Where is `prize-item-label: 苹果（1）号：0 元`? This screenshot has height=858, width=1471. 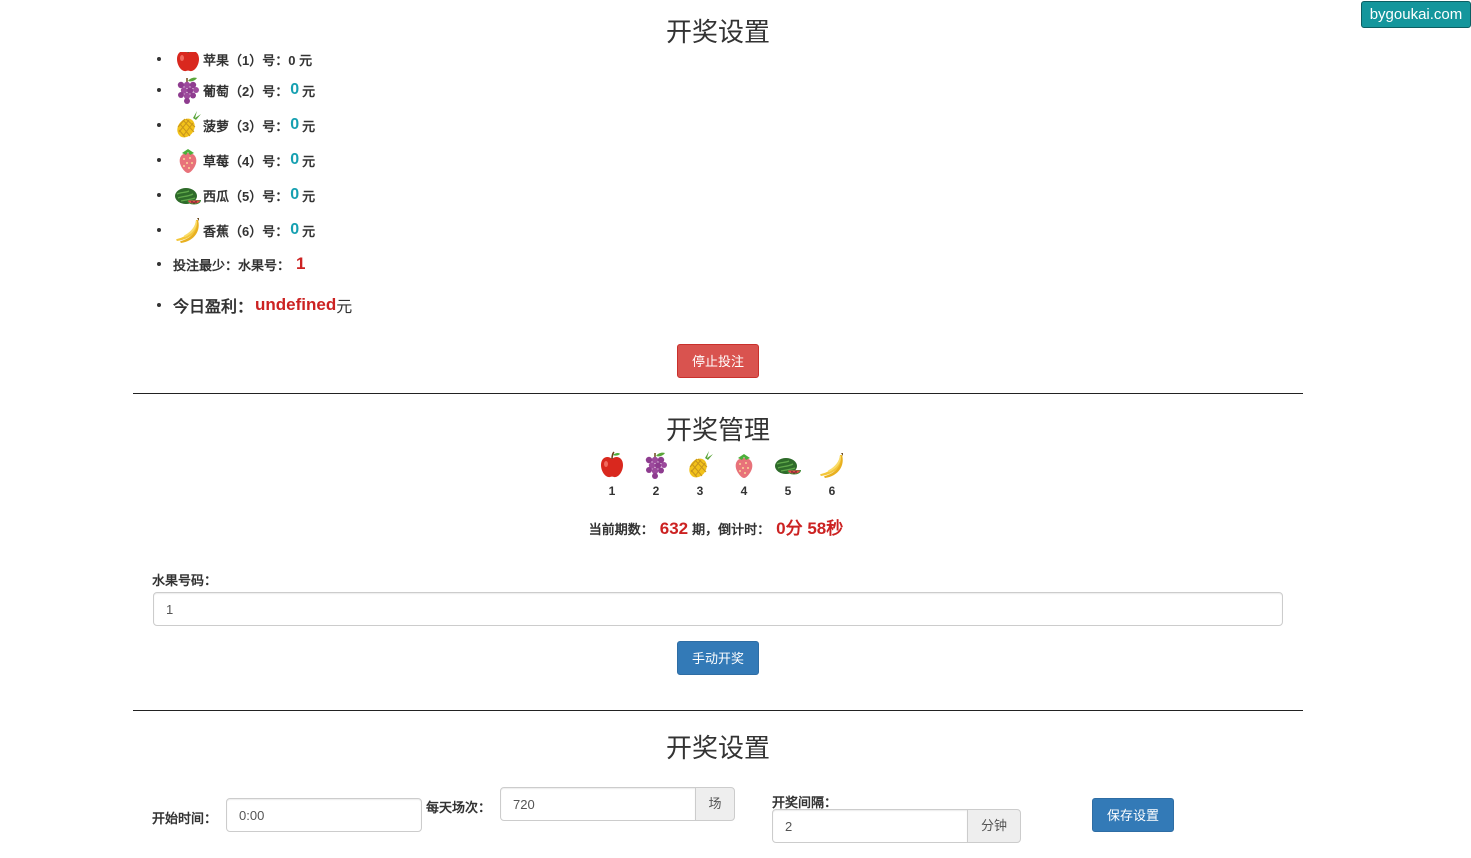 prize-item-label: 苹果（1）号：0 元 is located at coordinates (258, 60).